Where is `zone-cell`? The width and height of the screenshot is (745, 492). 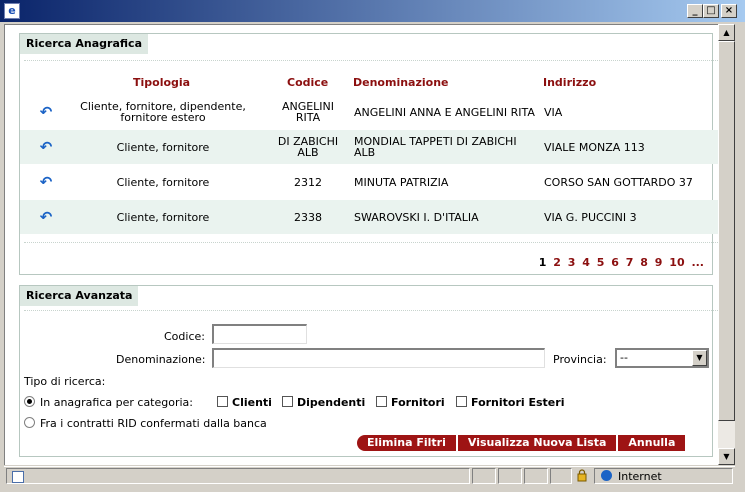 zone-cell is located at coordinates (663, 476).